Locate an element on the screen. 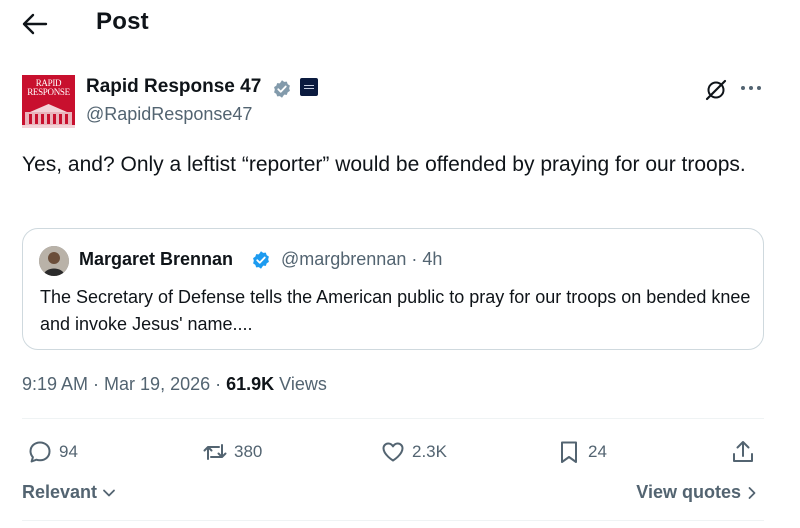 The height and width of the screenshot is (528, 800). reply-count: 94 is located at coordinates (68, 451).